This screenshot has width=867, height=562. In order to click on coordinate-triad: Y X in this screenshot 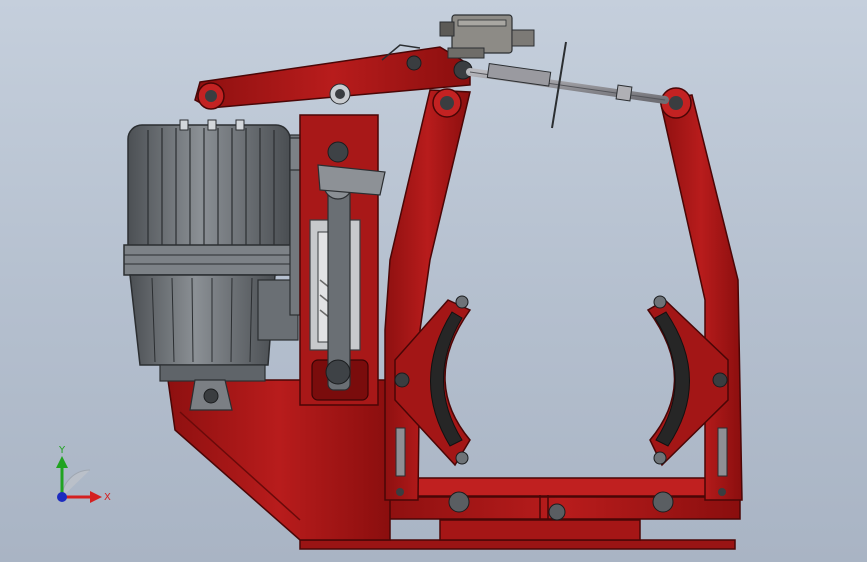, I will do `click(83, 474)`.